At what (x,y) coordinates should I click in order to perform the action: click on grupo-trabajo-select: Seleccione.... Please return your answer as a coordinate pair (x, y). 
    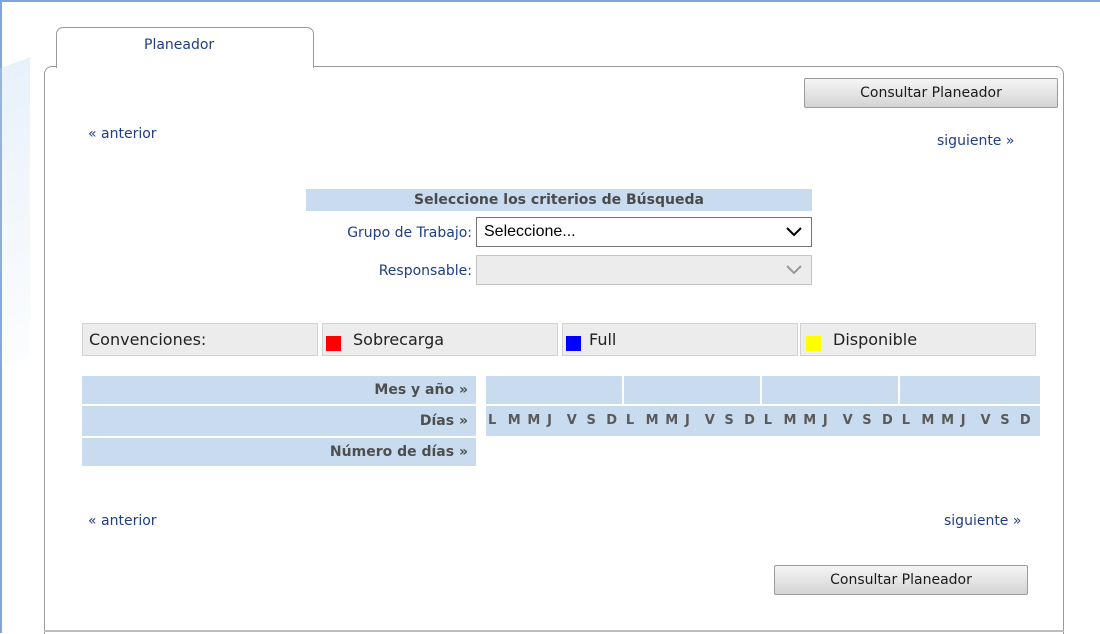
    Looking at the image, I should click on (644, 232).